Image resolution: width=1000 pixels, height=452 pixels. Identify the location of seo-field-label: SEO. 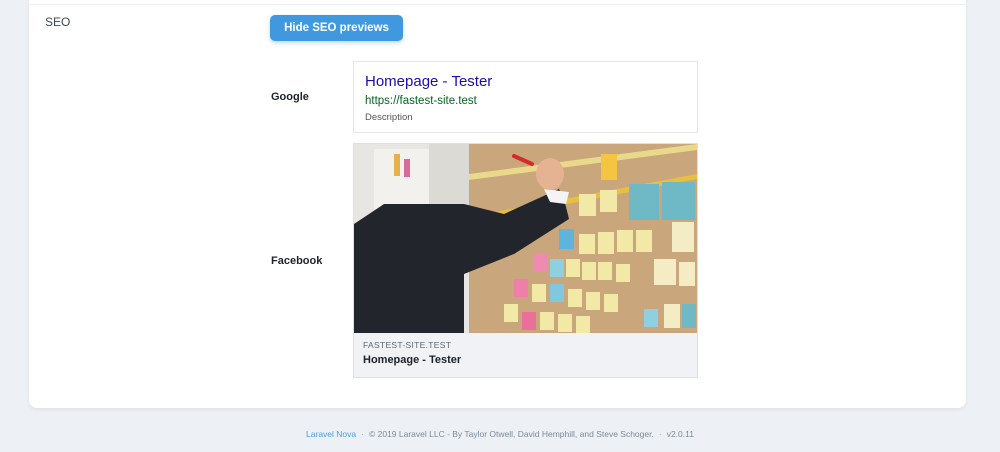
(58, 22).